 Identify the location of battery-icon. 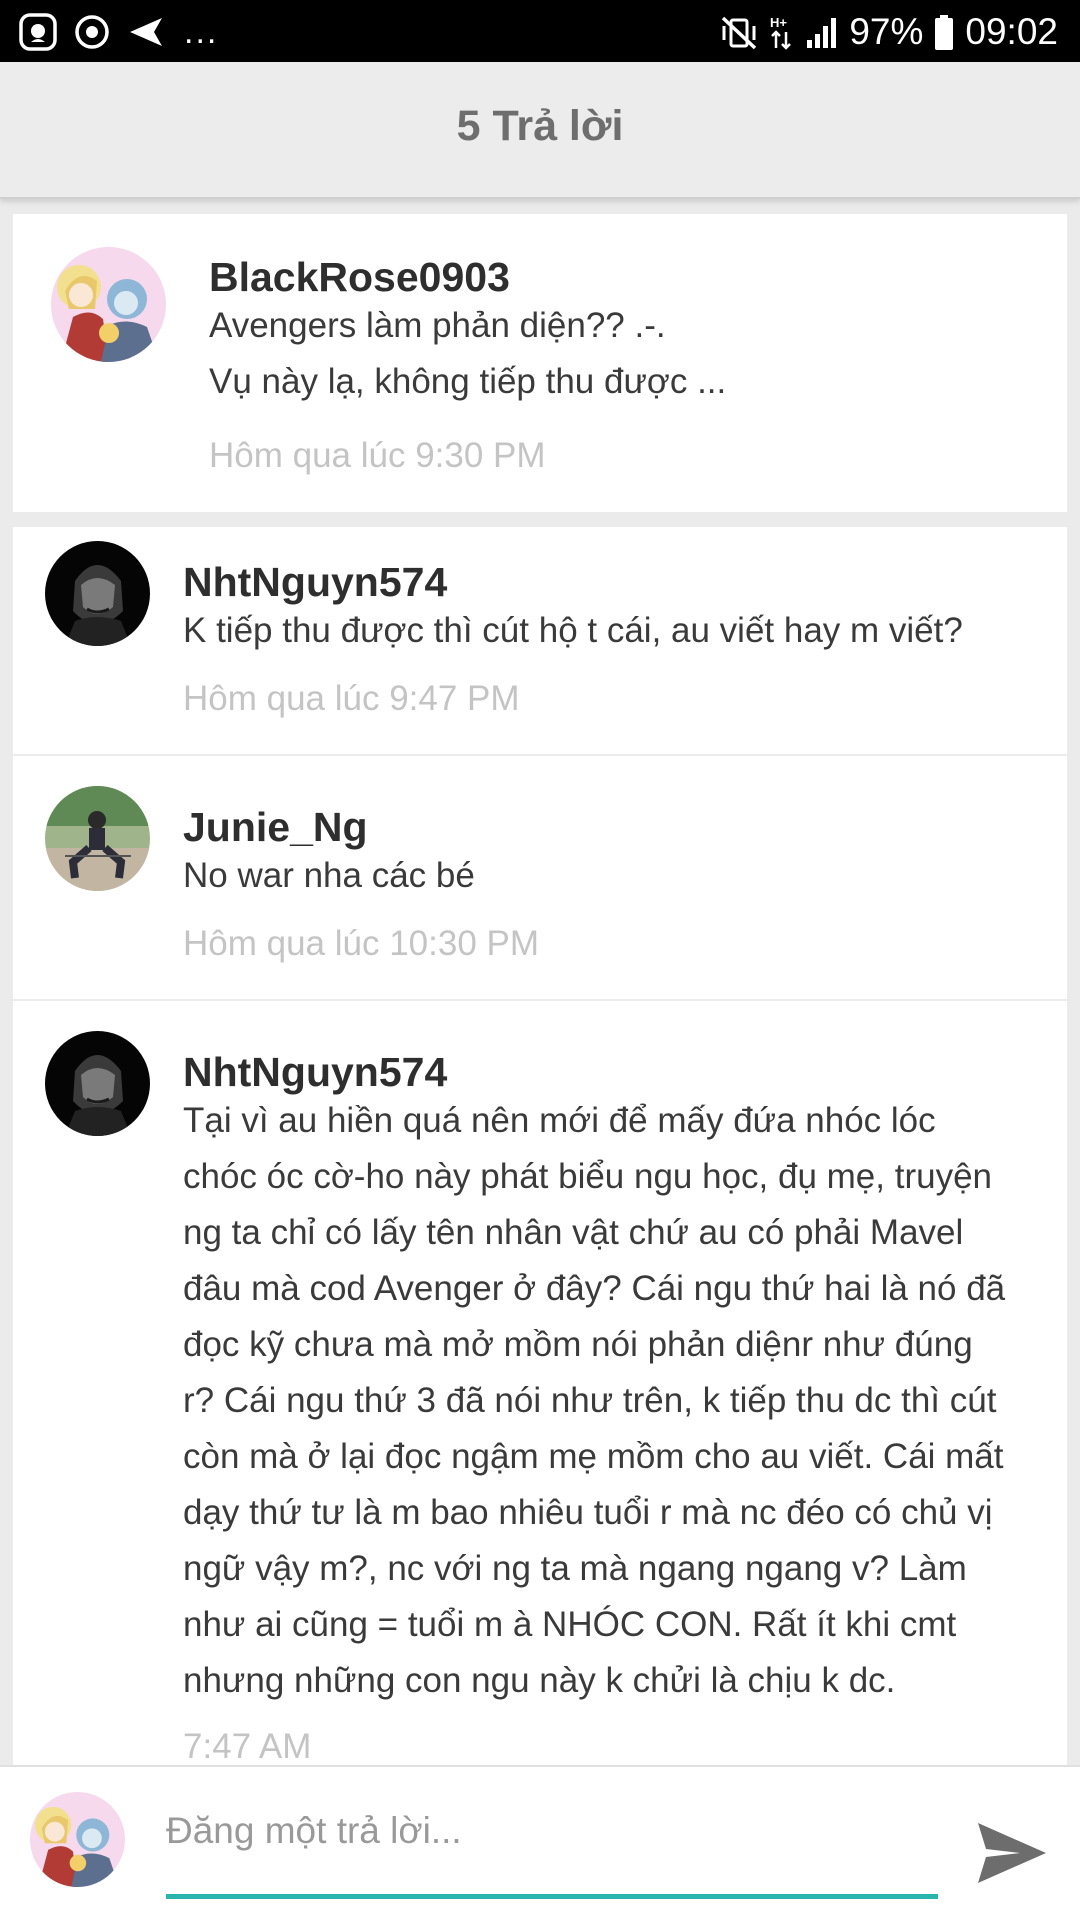
(944, 32).